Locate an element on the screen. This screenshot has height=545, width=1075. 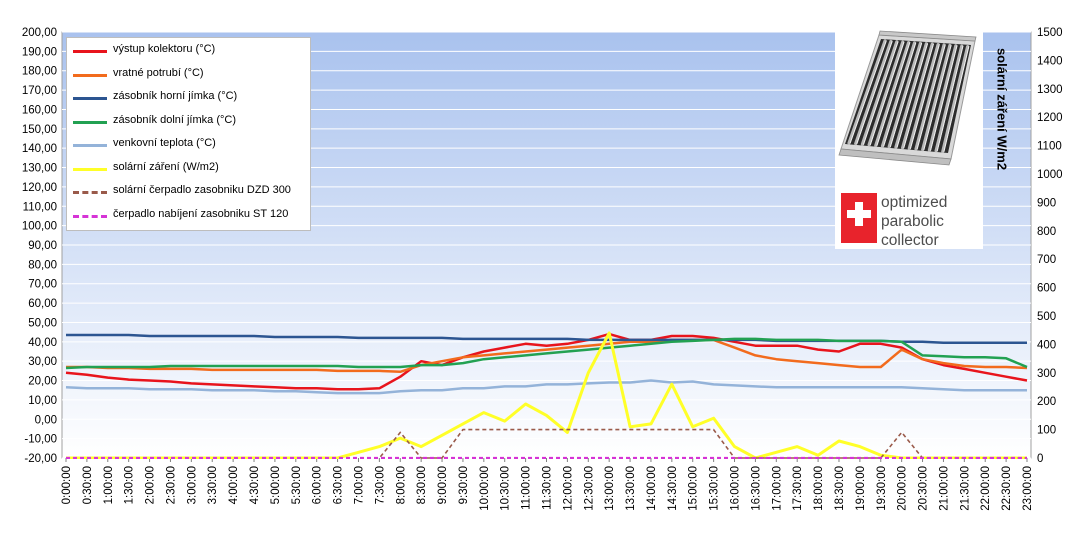
x-tick-label: 8:30:00 is located at coordinates (422, 485).